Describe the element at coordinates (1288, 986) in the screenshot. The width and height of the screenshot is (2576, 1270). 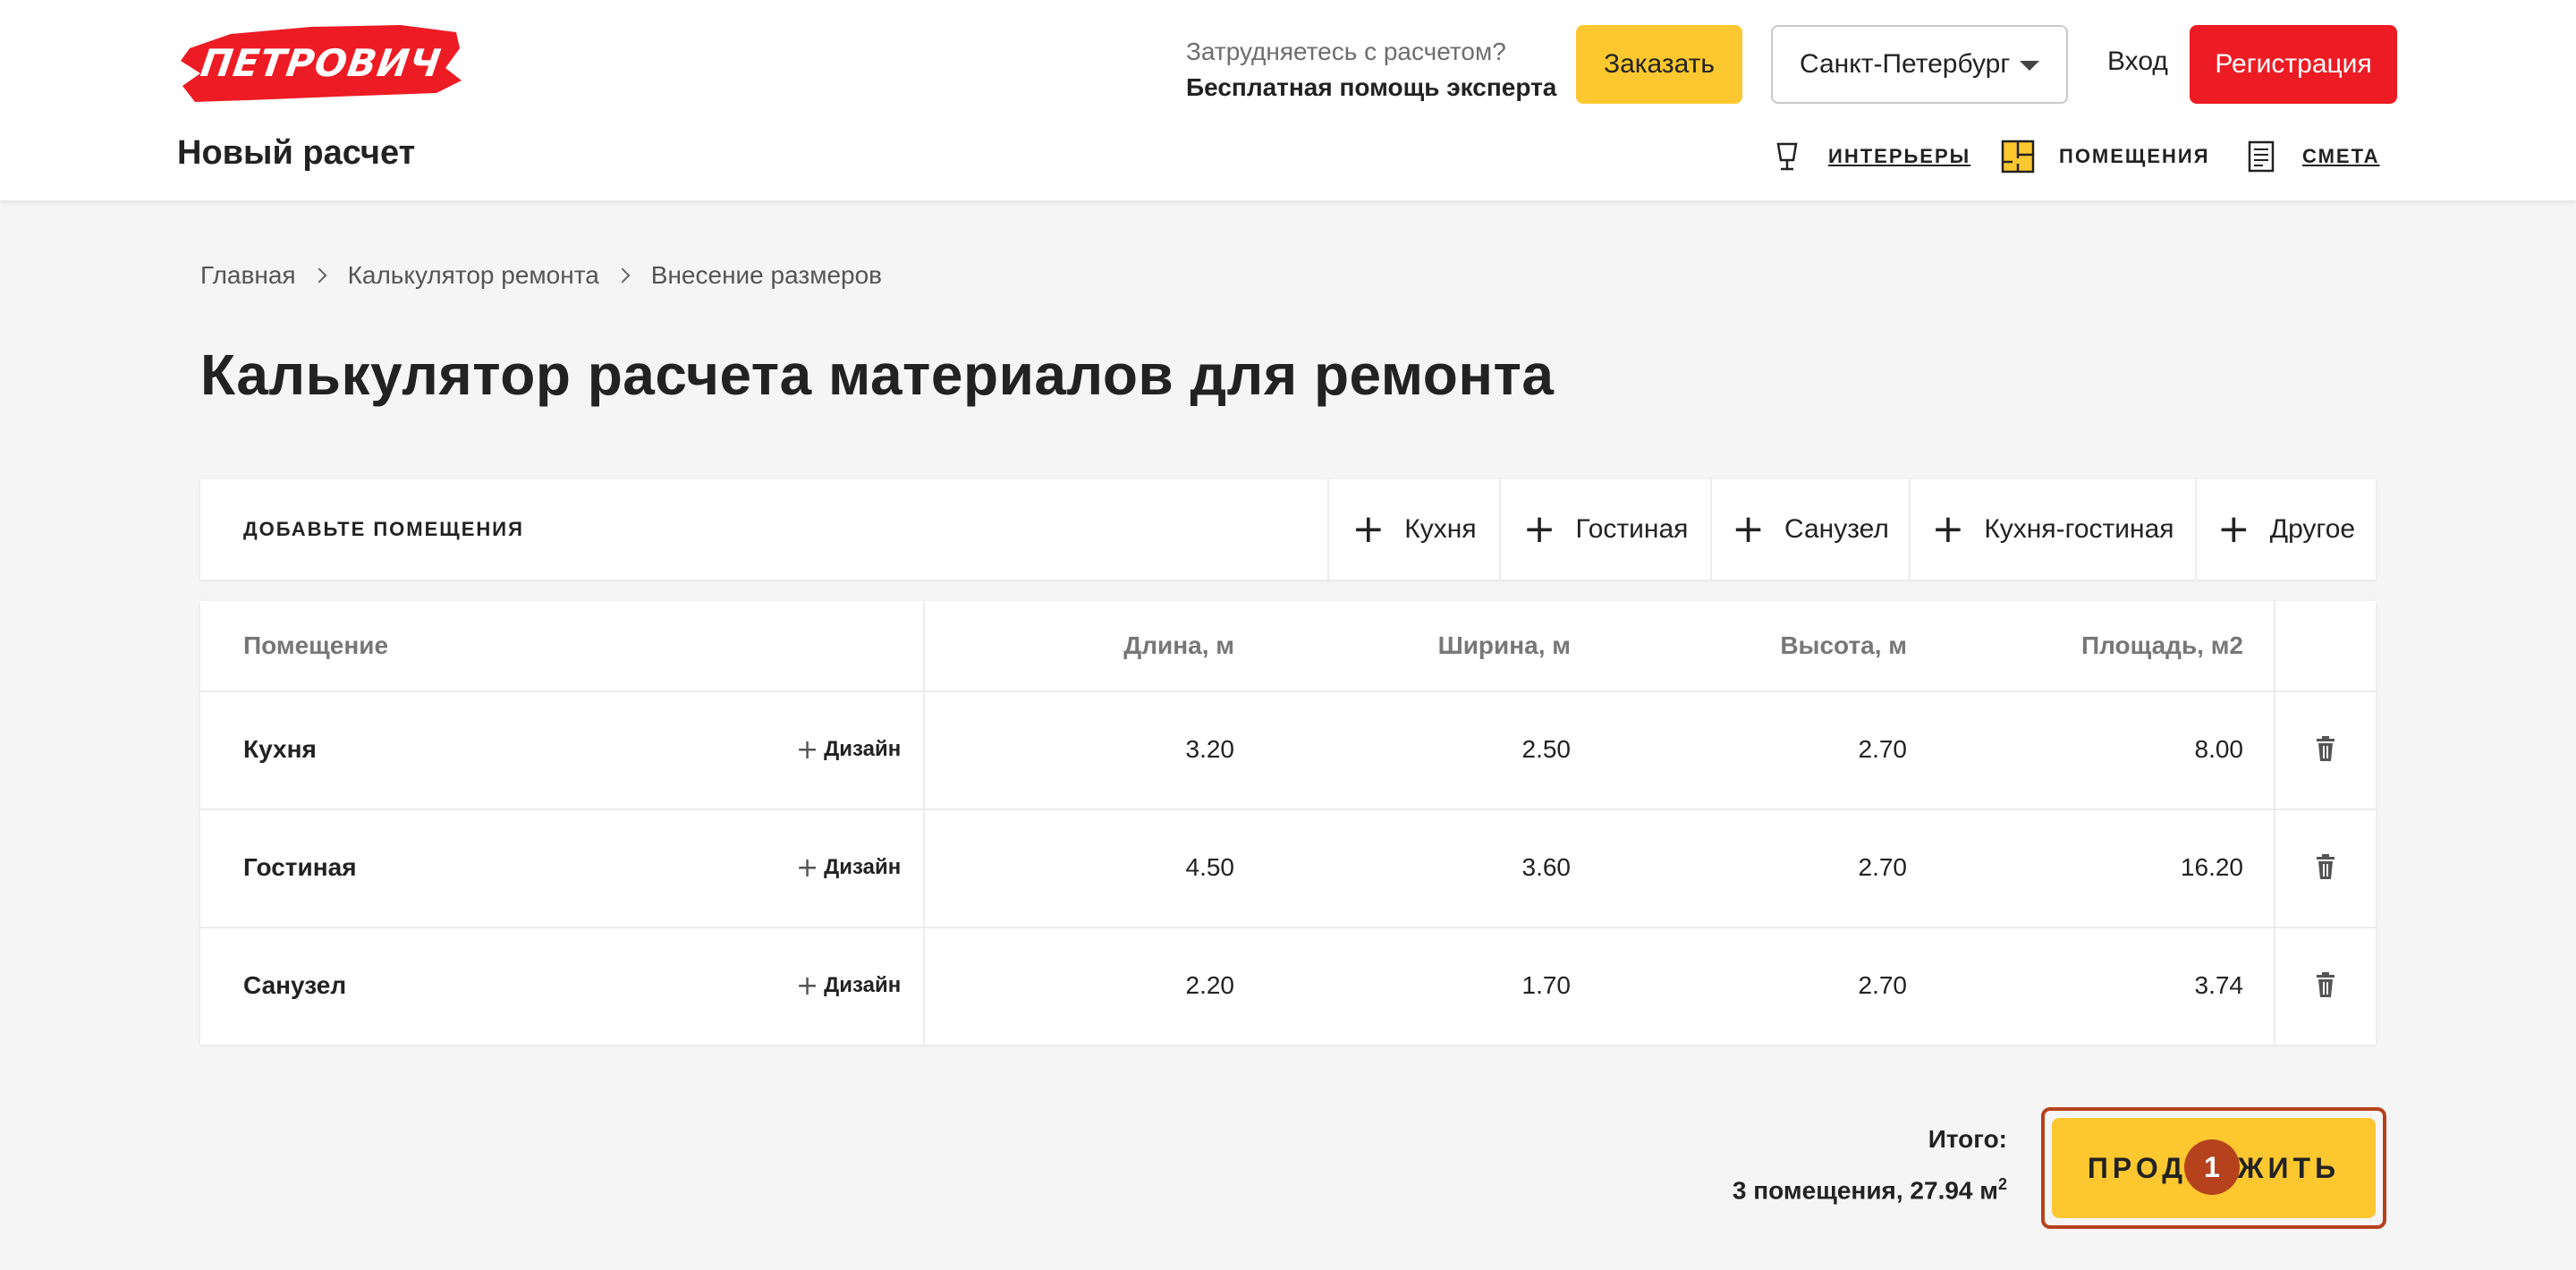
I see `table-row: Санузел + Дизайн 2.20 1.70 2.70 3.74` at that location.